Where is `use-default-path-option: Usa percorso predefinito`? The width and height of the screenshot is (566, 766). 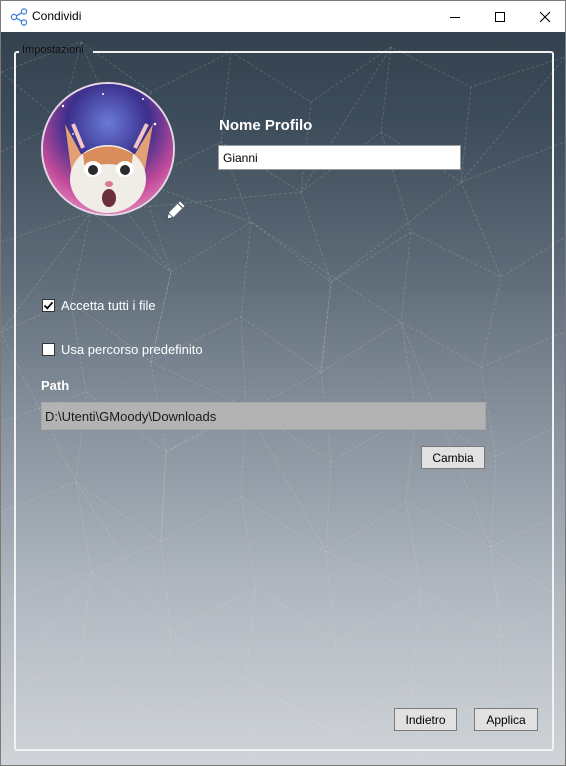 use-default-path-option: Usa percorso predefinito is located at coordinates (122, 349).